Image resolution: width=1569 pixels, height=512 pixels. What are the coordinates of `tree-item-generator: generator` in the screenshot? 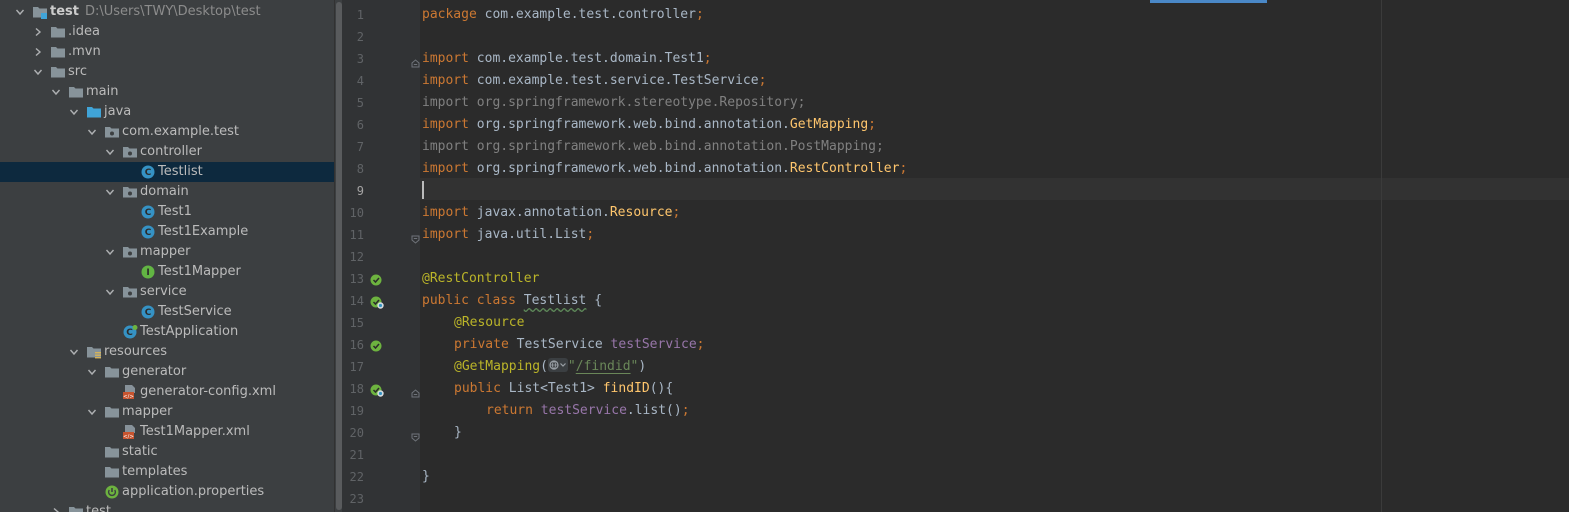 It's located at (167, 372).